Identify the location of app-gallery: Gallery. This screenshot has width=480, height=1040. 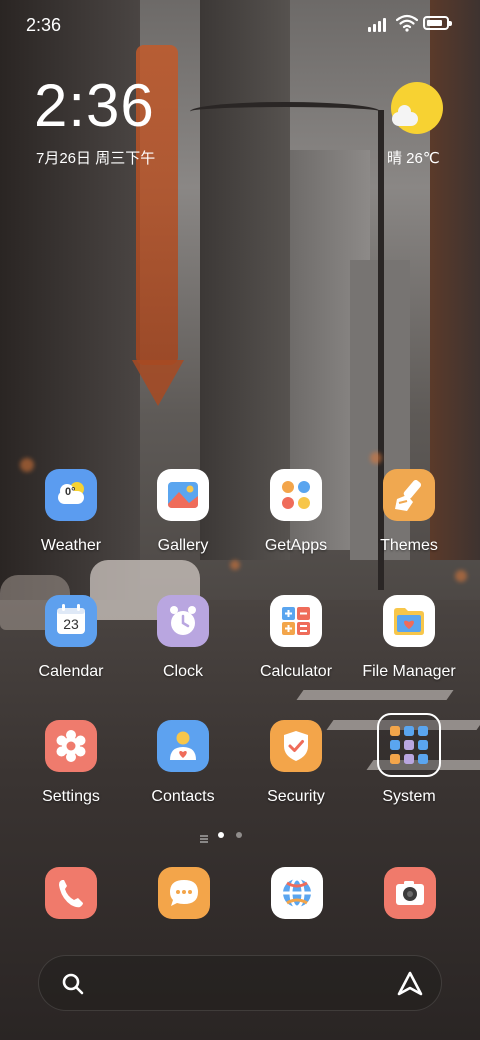
(183, 512).